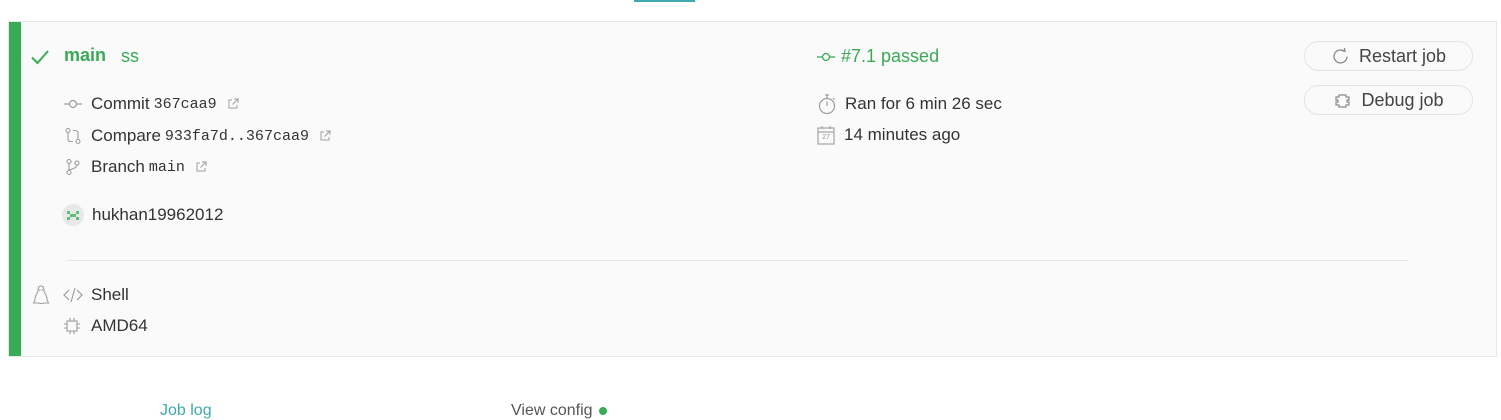 This screenshot has height=420, width=1501. Describe the element at coordinates (167, 167) in the screenshot. I see `branch-name-link: main` at that location.